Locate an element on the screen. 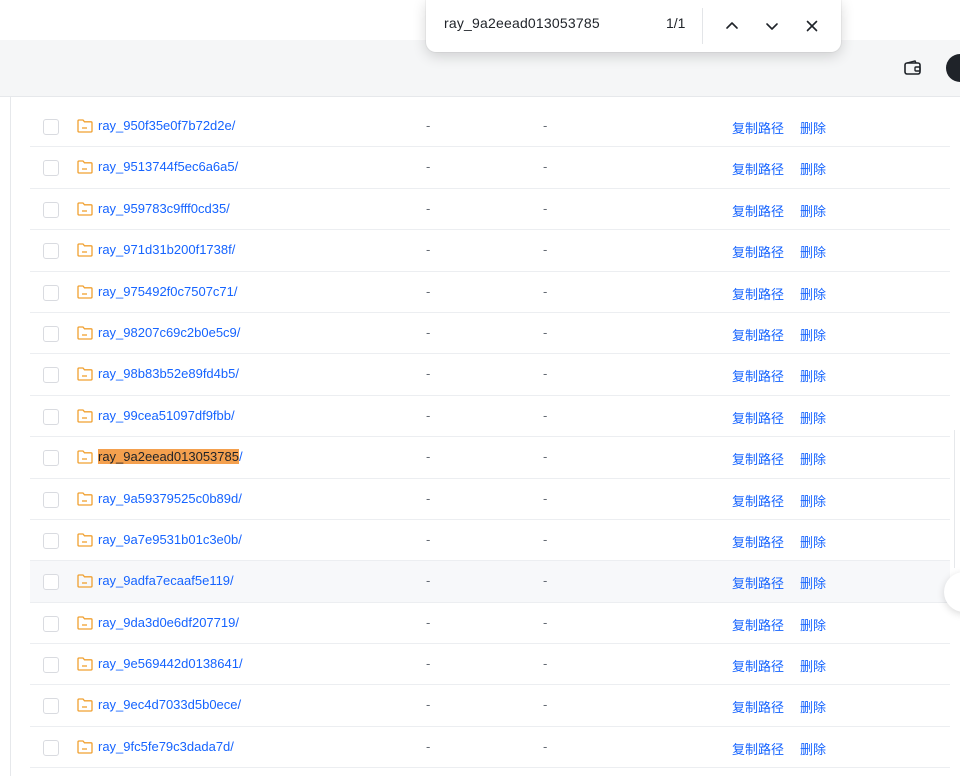  folder-link: ray_9da3d0e6df207719/ is located at coordinates (168, 622).